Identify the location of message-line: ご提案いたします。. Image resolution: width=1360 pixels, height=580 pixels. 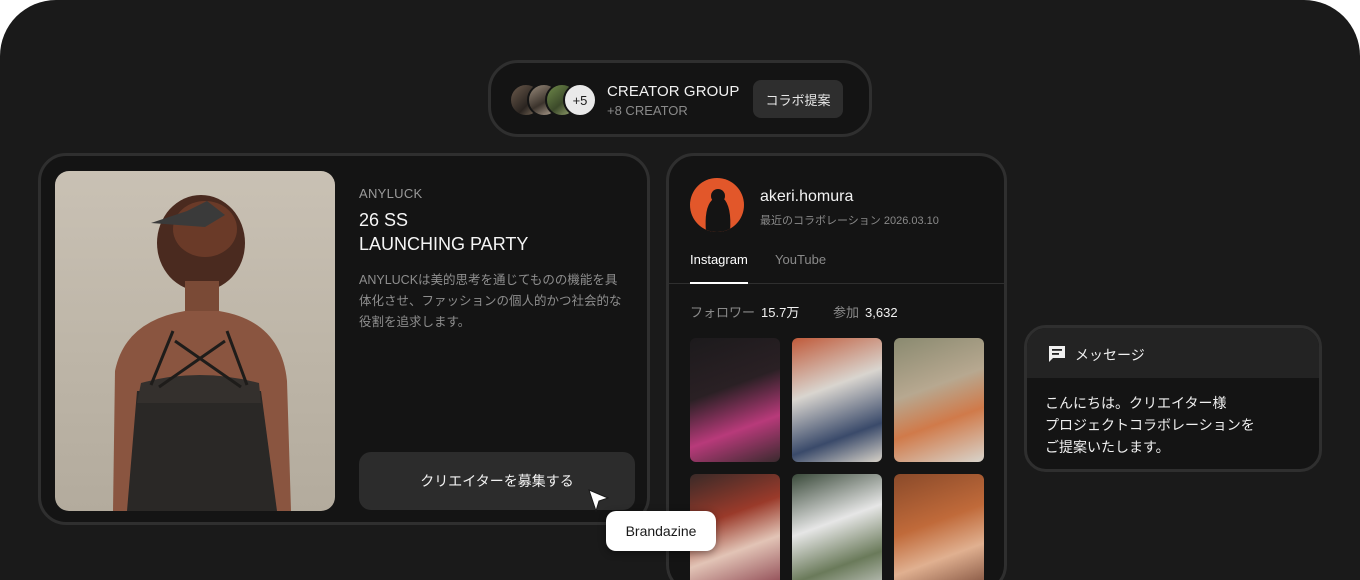
(1107, 447).